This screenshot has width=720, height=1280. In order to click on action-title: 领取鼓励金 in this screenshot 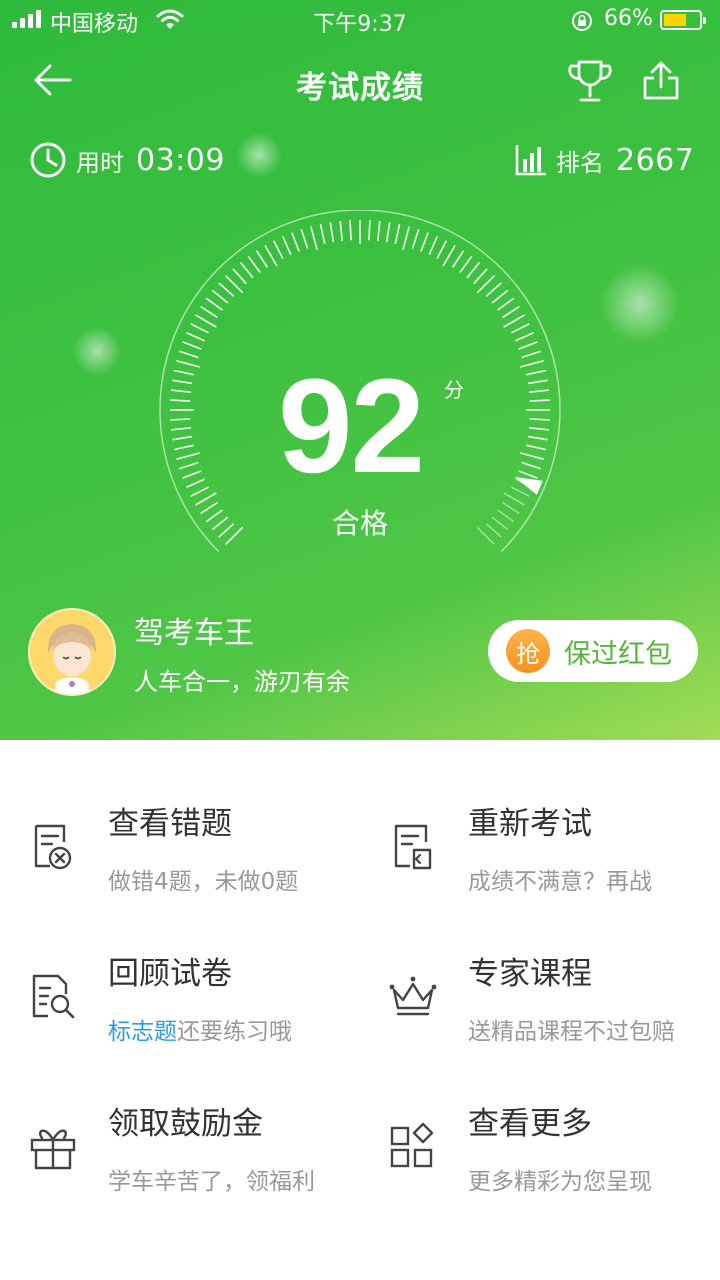, I will do `click(185, 1124)`.